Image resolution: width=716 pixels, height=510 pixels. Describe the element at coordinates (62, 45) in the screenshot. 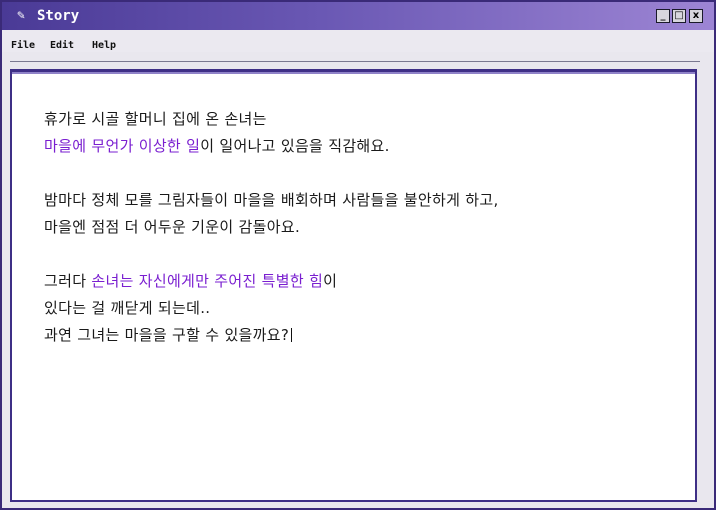

I see `menu-edit: Edit` at that location.